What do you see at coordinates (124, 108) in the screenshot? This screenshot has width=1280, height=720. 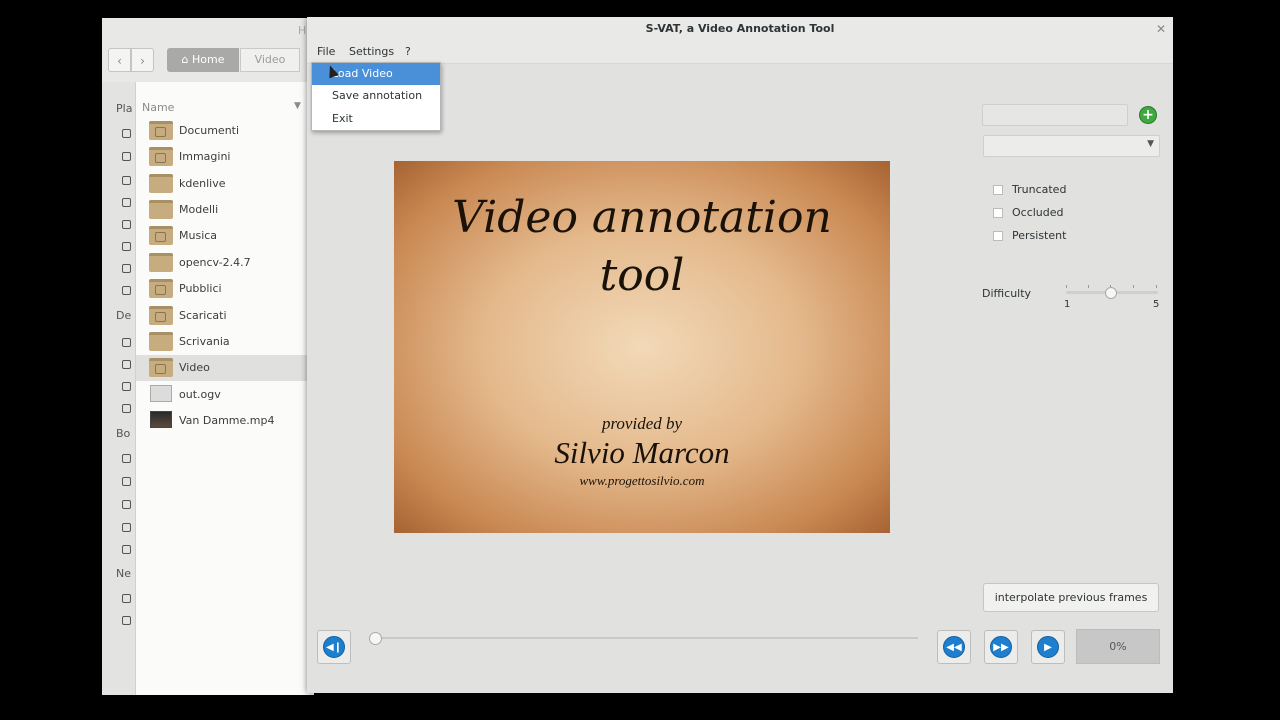 I see `sidebar-section-places: Pla` at bounding box center [124, 108].